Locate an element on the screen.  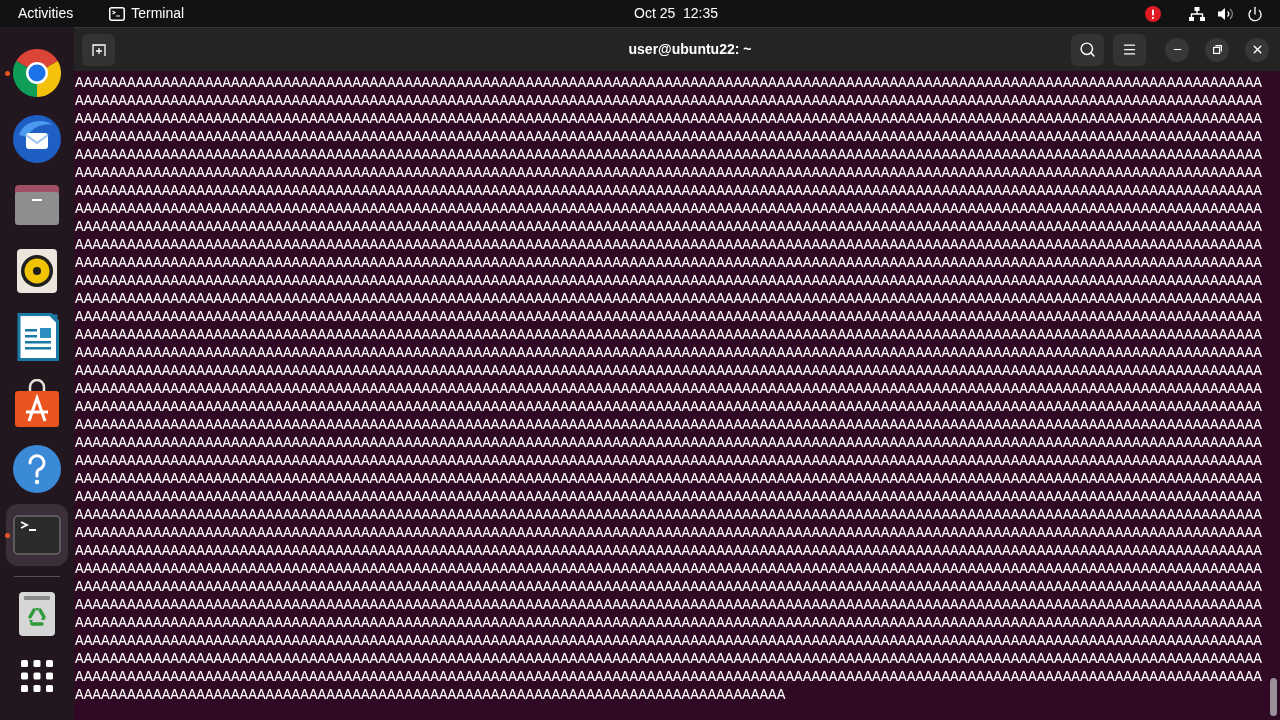
search-button is located at coordinates (1087, 49).